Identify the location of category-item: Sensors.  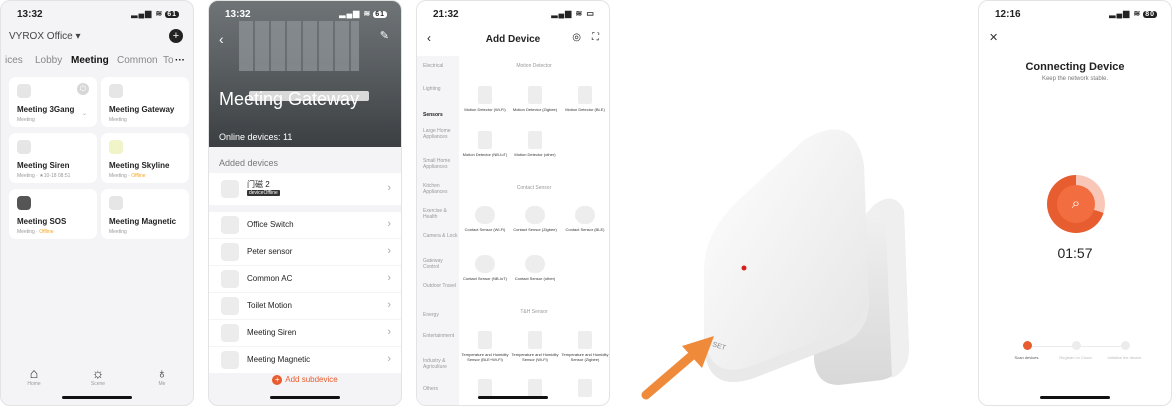
(441, 115).